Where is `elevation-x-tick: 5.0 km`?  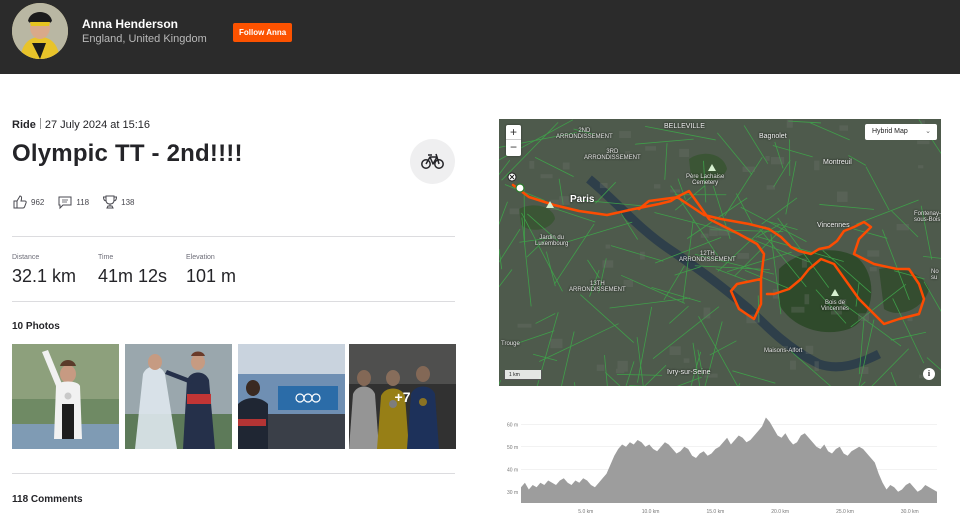 elevation-x-tick: 5.0 km is located at coordinates (585, 512).